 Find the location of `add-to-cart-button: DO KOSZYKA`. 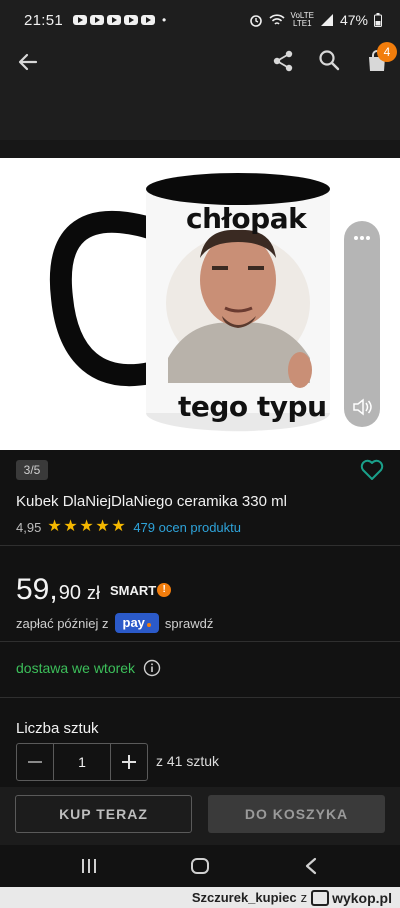

add-to-cart-button: DO KOSZYKA is located at coordinates (296, 814).